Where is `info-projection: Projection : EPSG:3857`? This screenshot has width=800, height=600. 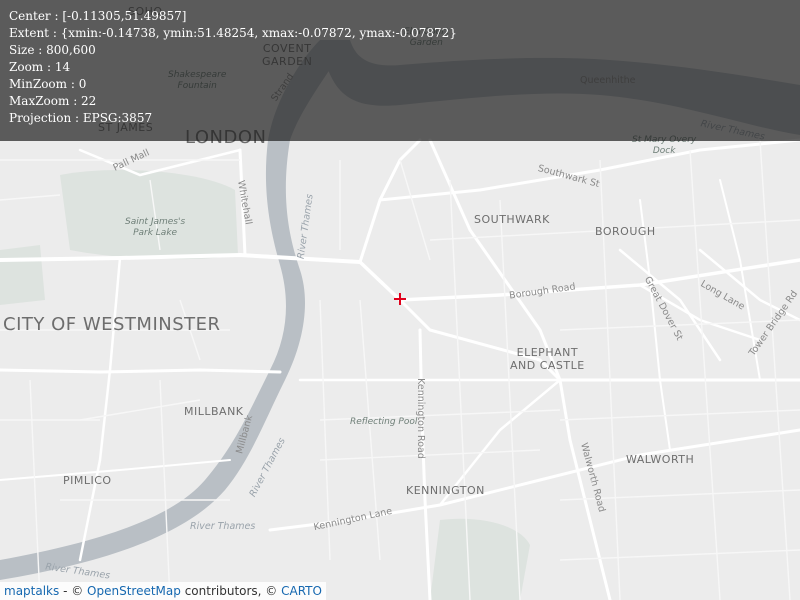 info-projection: Projection : EPSG:3857 is located at coordinates (81, 118).